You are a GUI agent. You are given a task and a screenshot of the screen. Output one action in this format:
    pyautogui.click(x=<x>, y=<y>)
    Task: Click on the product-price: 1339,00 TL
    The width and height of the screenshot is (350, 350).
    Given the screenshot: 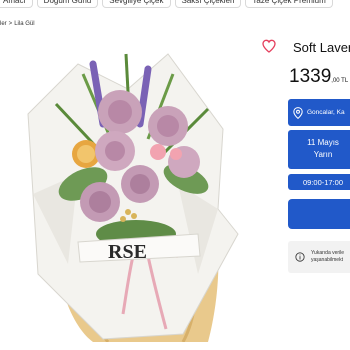 What is the action you would take?
    pyautogui.click(x=318, y=77)
    